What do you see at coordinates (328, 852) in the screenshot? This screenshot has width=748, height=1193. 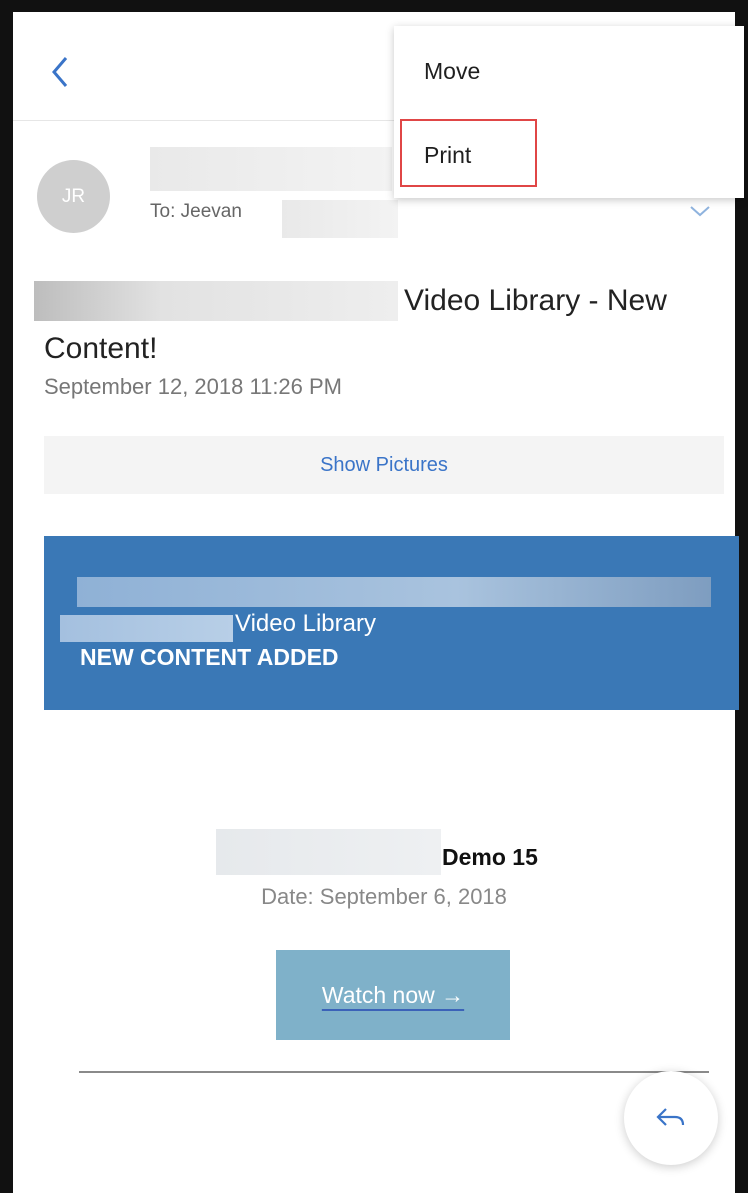 I see `redacted-item-prefix` at bounding box center [328, 852].